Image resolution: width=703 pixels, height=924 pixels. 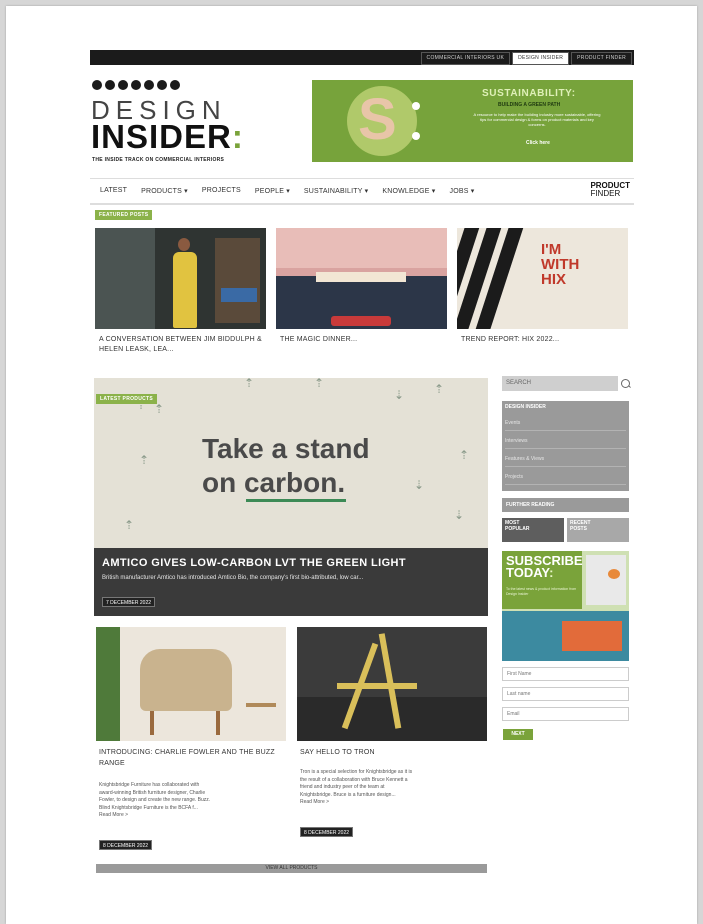 I want to click on tab-recent-posts: RECENT POSTS, so click(x=598, y=530).